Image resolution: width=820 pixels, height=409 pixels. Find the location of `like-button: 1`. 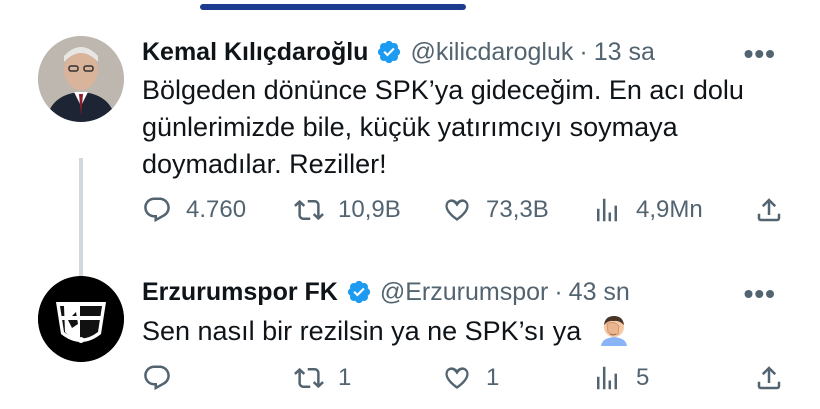

like-button: 1 is located at coordinates (470, 378).